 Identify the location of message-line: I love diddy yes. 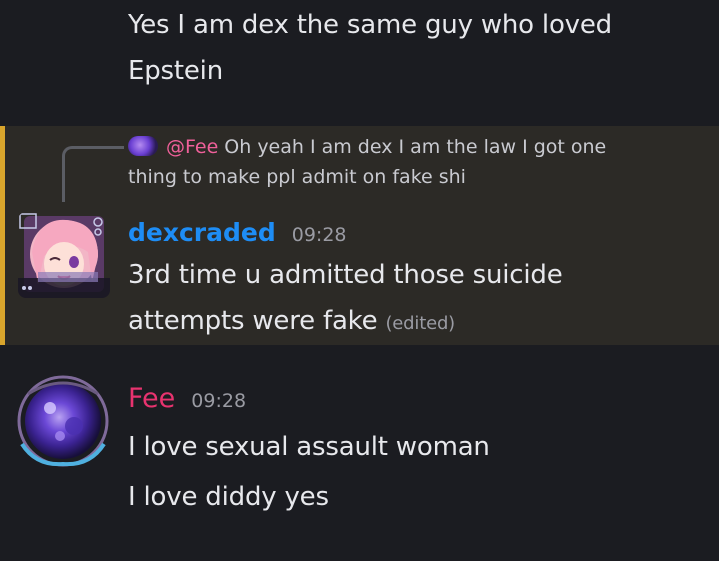
(228, 497).